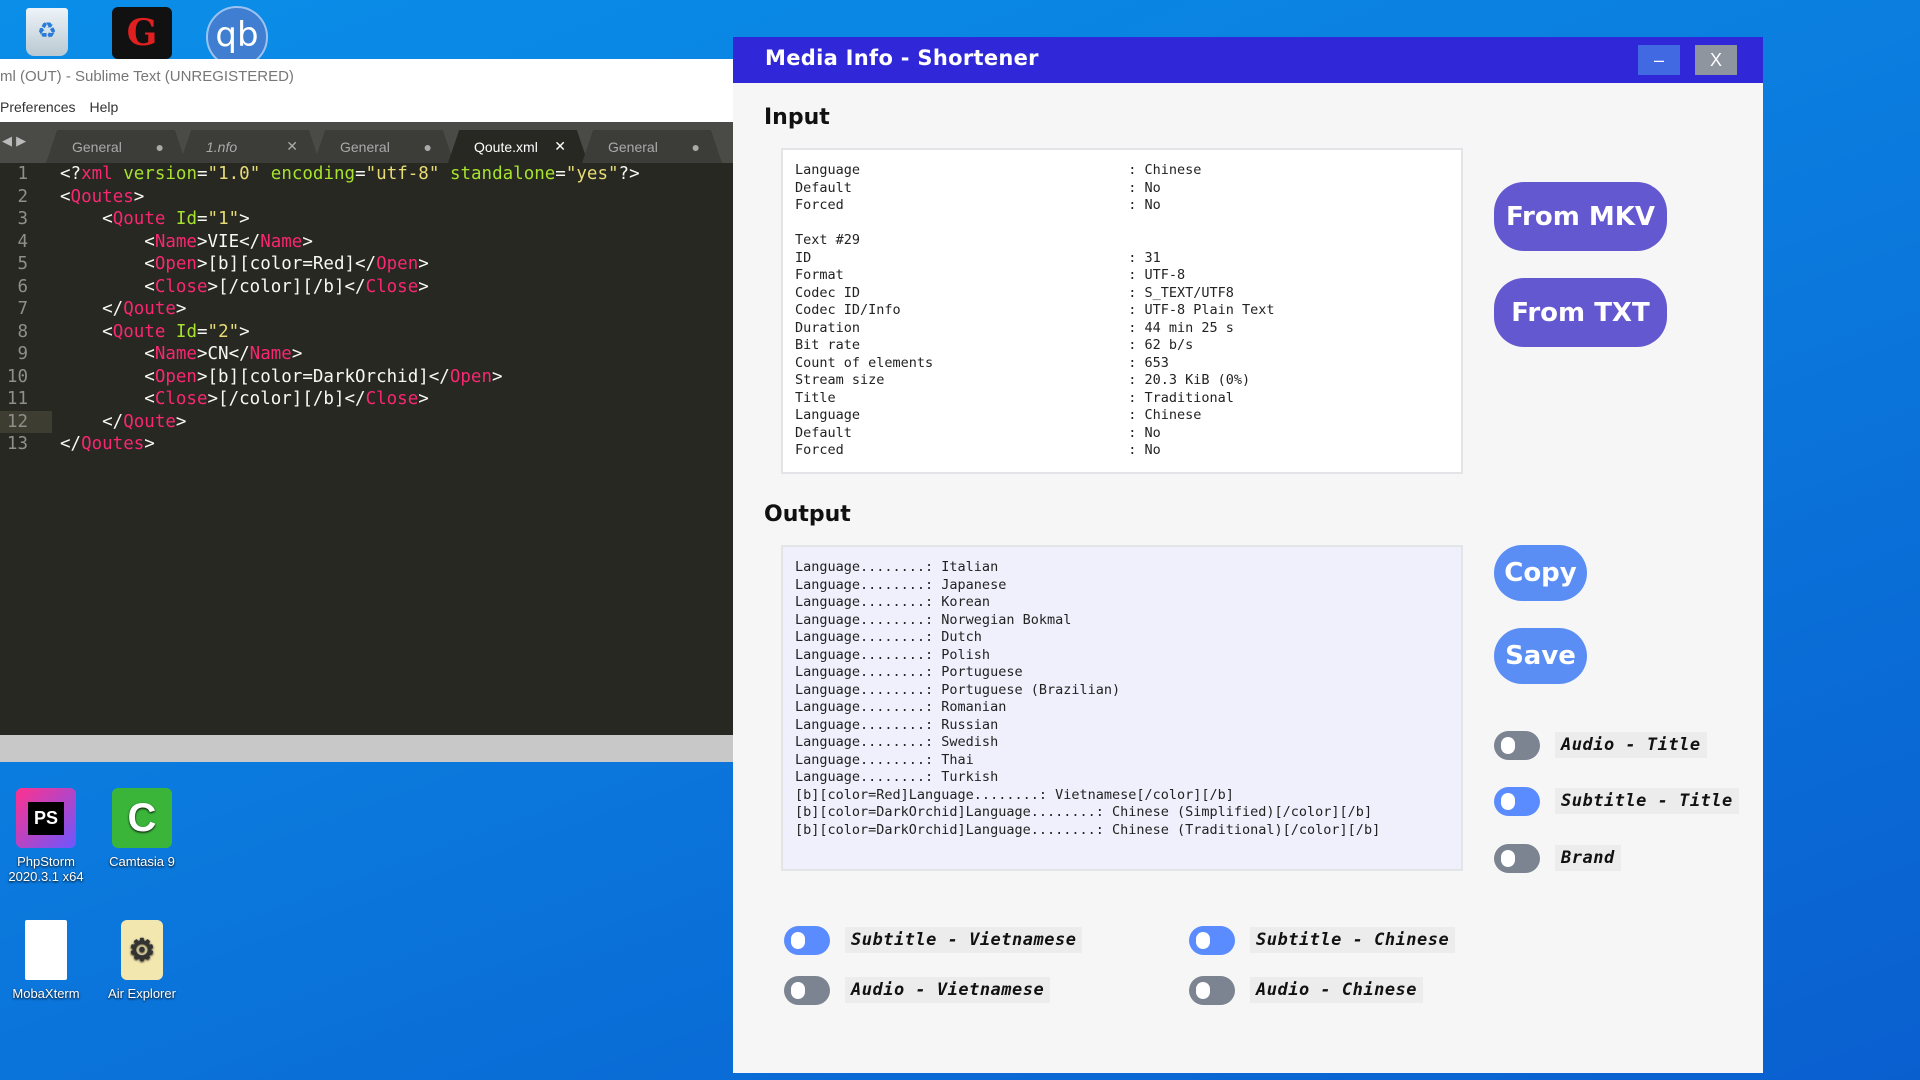  Describe the element at coordinates (1580, 216) in the screenshot. I see `from-mkv-button: From MKV` at that location.